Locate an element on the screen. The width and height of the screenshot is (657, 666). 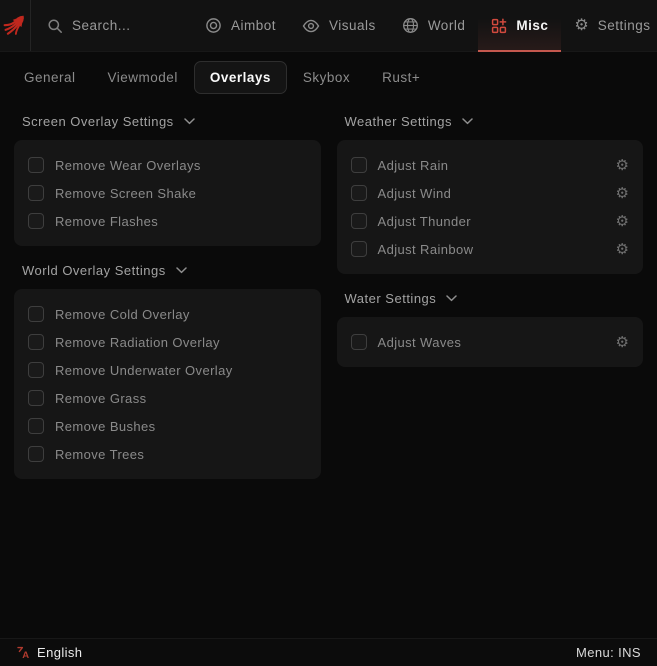
app-logo is located at coordinates (15, 25).